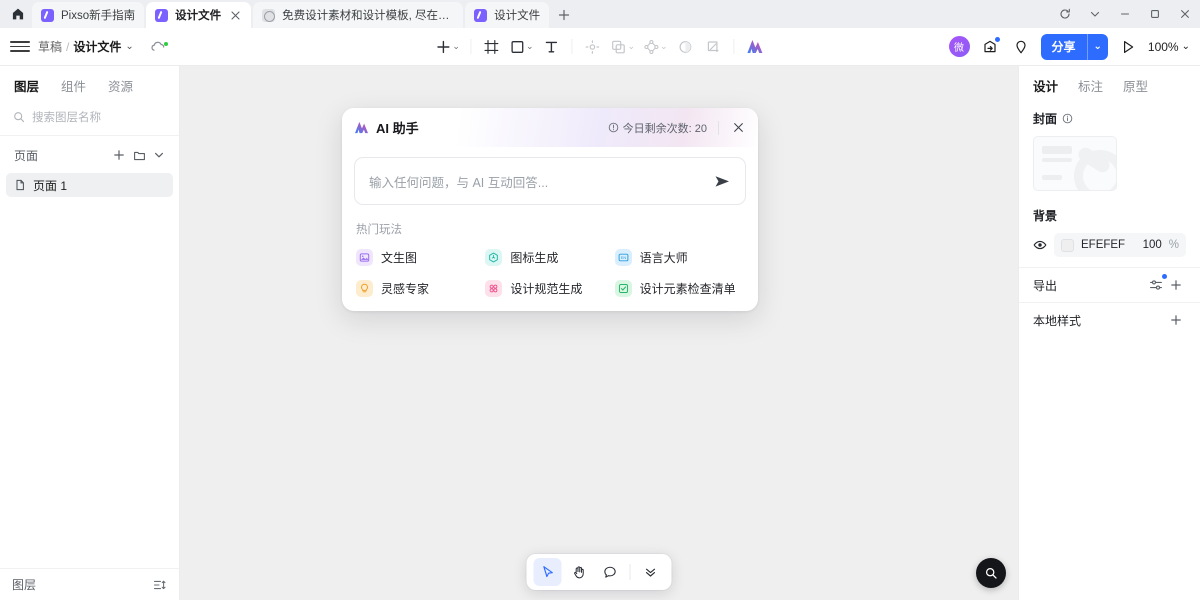 The width and height of the screenshot is (1200, 600). What do you see at coordinates (139, 155) in the screenshot?
I see `new-folder-icon` at bounding box center [139, 155].